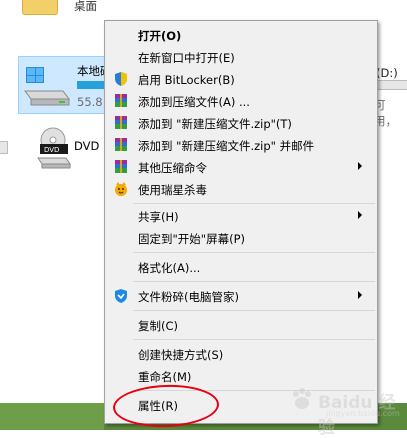 The height and width of the screenshot is (438, 407). What do you see at coordinates (121, 79) in the screenshot?
I see `shield-icon` at bounding box center [121, 79].